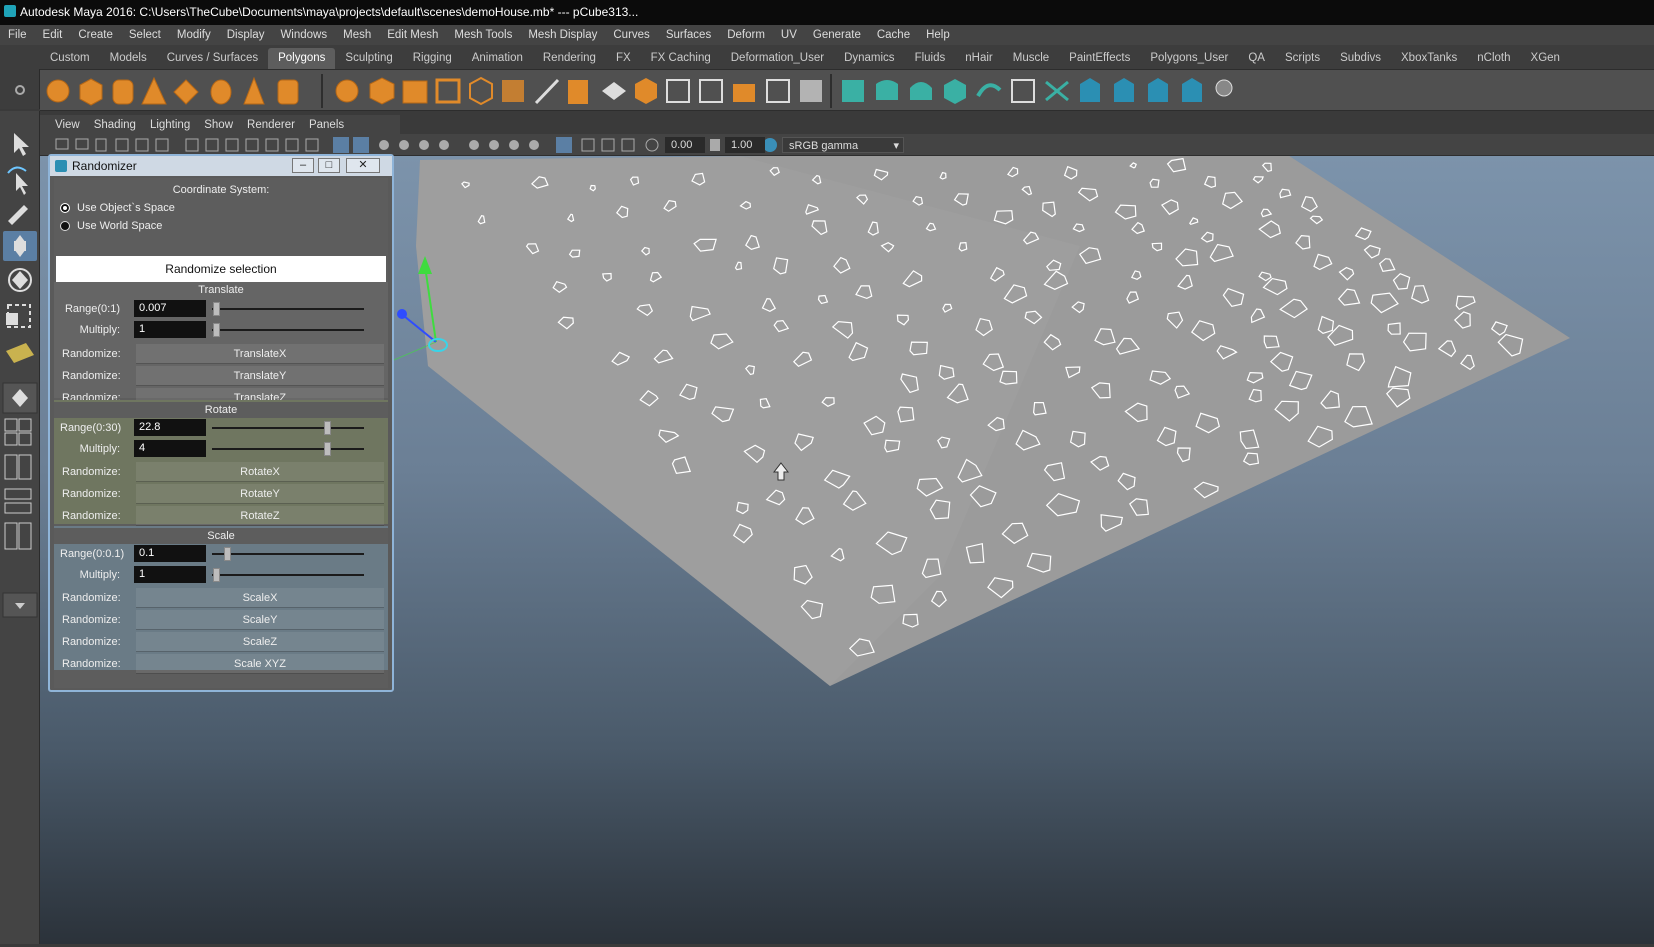  Describe the element at coordinates (170, 574) in the screenshot. I see `scale-multiply-field: 1` at that location.